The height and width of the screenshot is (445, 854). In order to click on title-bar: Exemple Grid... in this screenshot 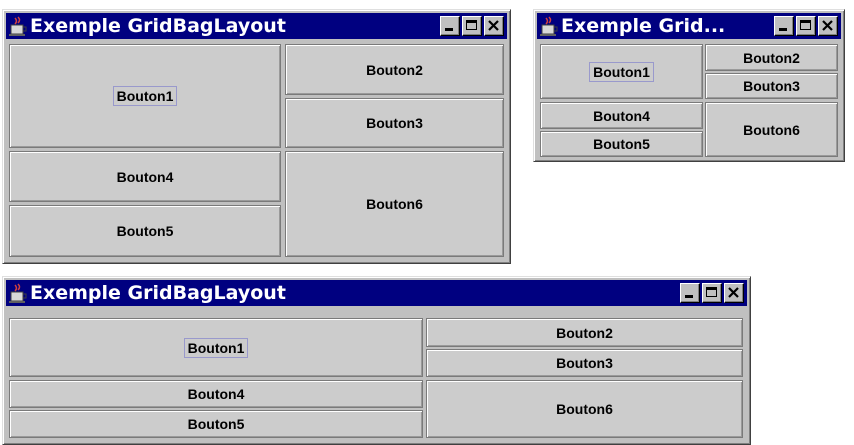, I will do `click(689, 26)`.